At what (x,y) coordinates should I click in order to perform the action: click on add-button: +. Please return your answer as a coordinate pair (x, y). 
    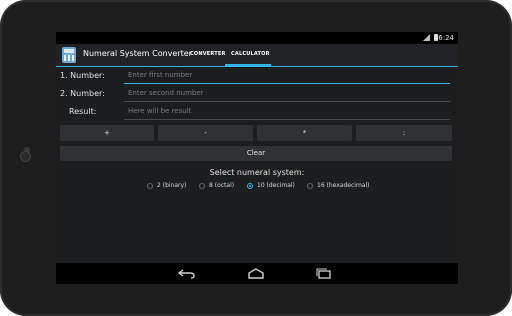
    Looking at the image, I should click on (107, 133).